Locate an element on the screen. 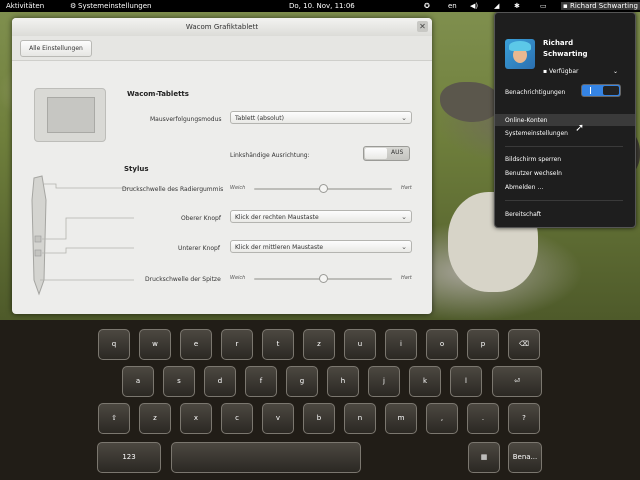  key-s: s is located at coordinates (179, 381).